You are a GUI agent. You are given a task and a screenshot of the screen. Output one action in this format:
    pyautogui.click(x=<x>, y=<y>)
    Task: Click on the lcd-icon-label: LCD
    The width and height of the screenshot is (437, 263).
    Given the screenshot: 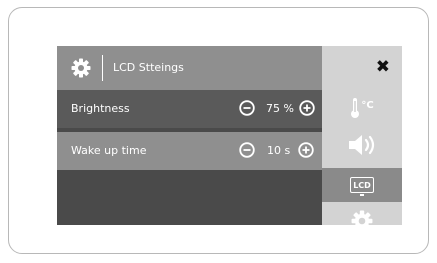 What is the action you would take?
    pyautogui.click(x=362, y=185)
    